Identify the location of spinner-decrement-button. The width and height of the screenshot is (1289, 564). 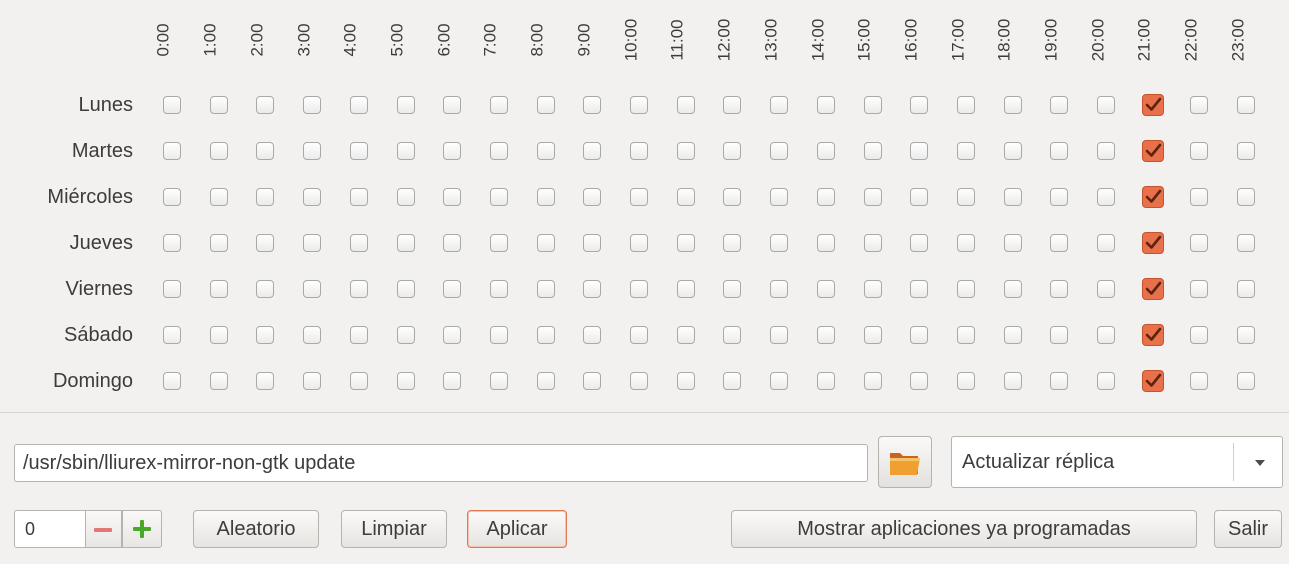
(104, 529).